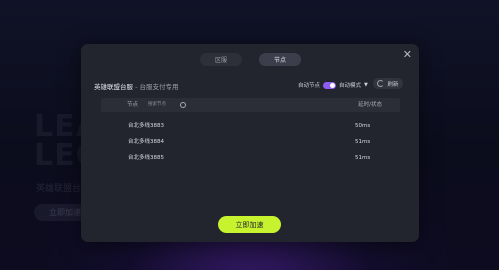 Image resolution: width=499 pixels, height=270 pixels. What do you see at coordinates (350, 86) in the screenshot?
I see `auto-mode-label: 自动模式` at bounding box center [350, 86].